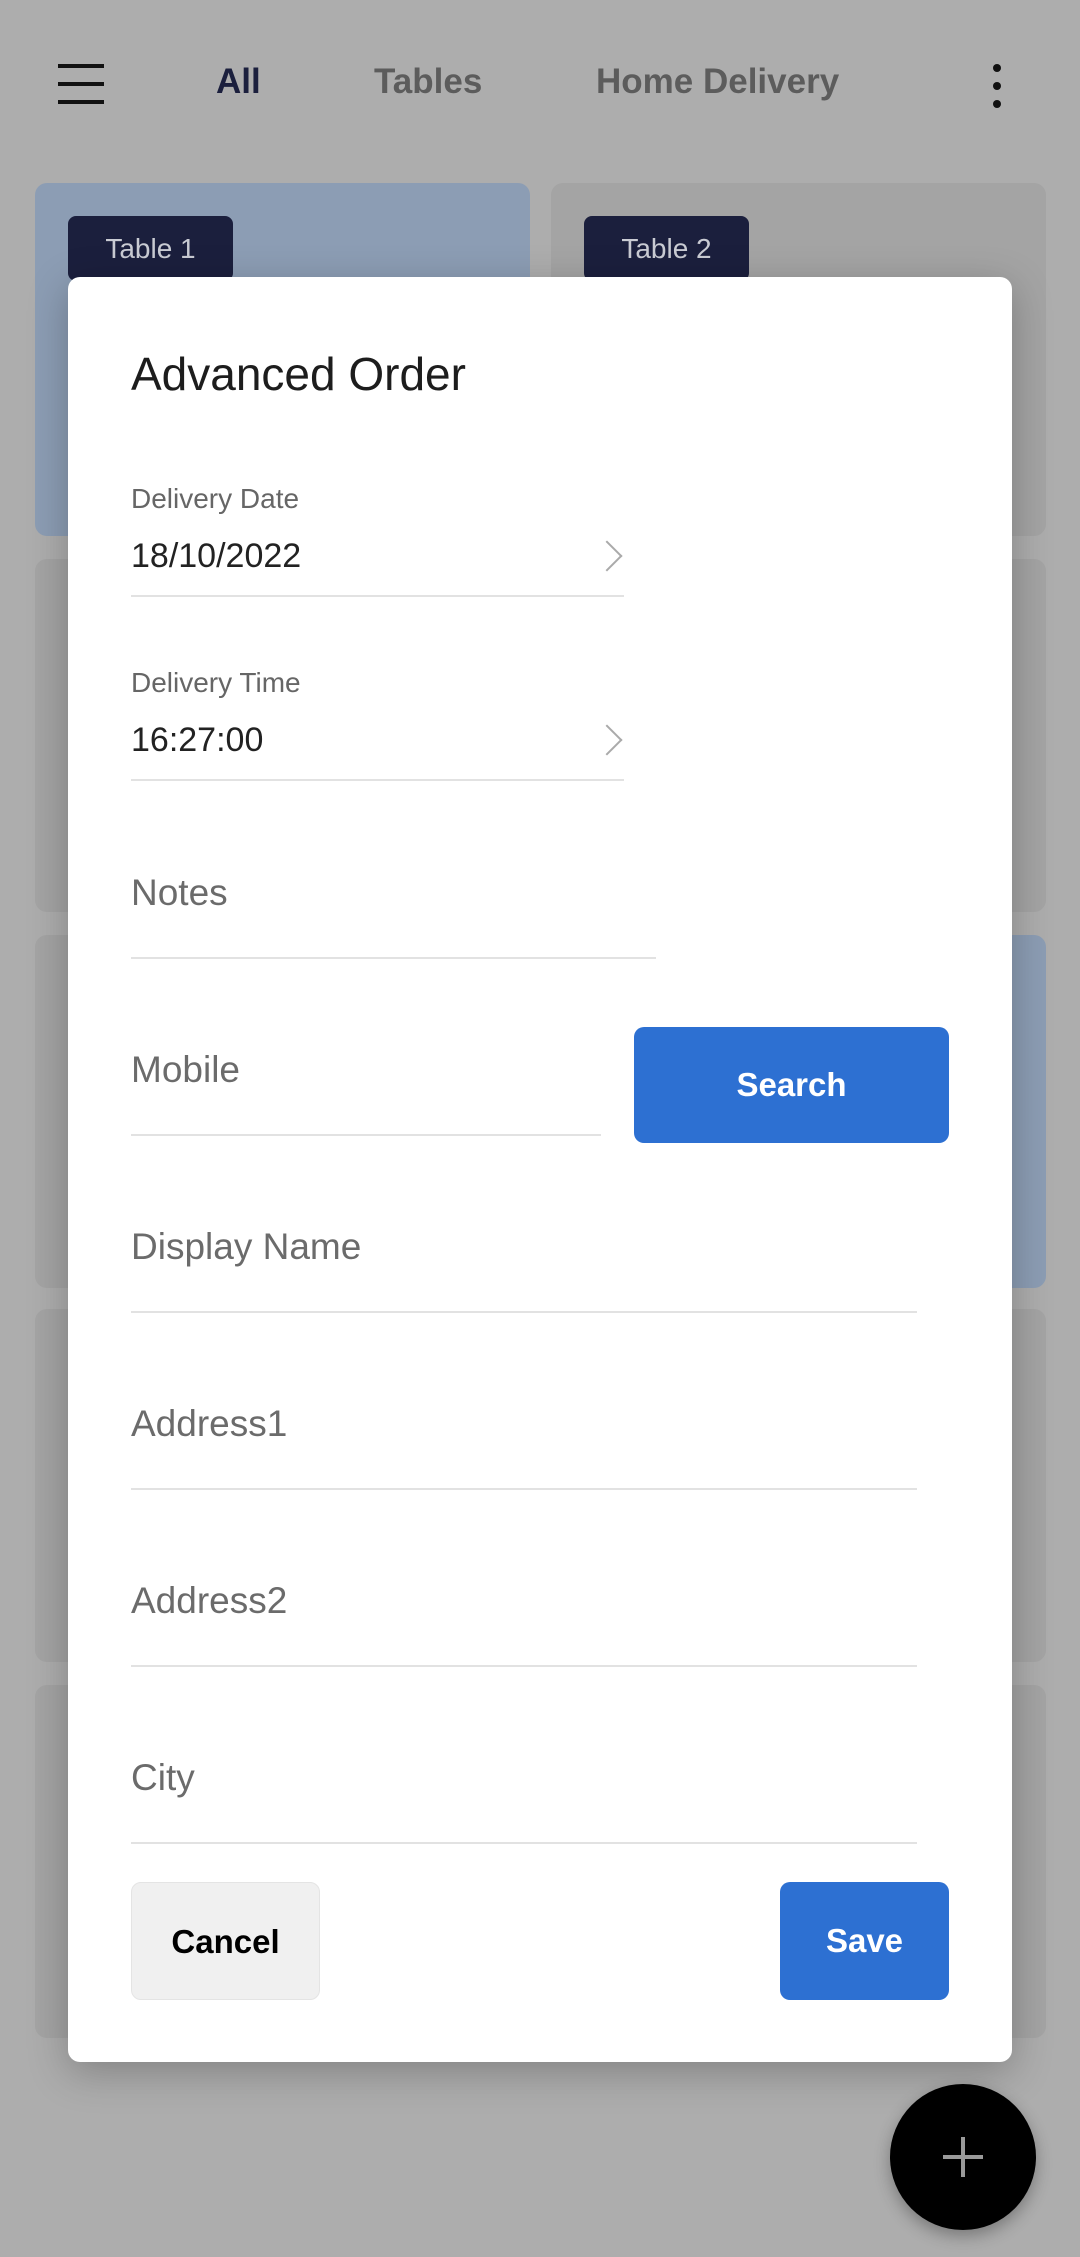  I want to click on delivery-date-label: Delivery Date, so click(215, 498).